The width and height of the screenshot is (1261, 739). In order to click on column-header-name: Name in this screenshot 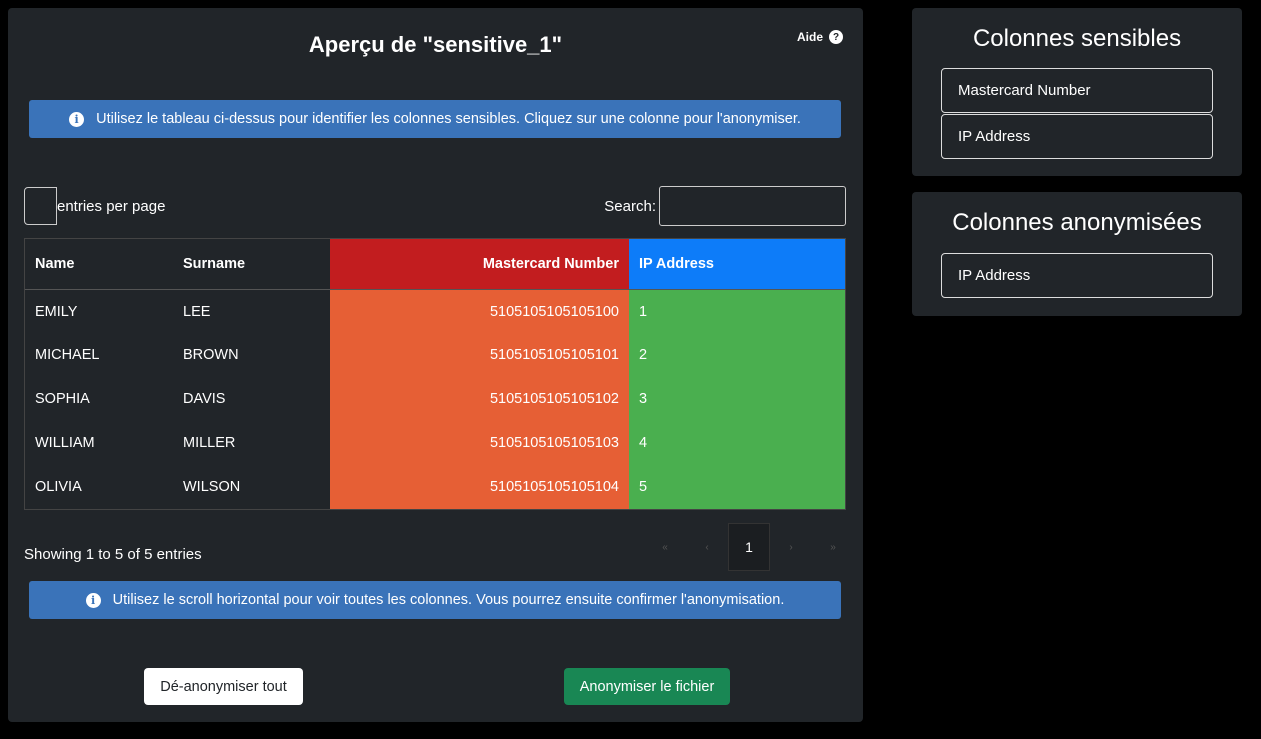, I will do `click(99, 264)`.